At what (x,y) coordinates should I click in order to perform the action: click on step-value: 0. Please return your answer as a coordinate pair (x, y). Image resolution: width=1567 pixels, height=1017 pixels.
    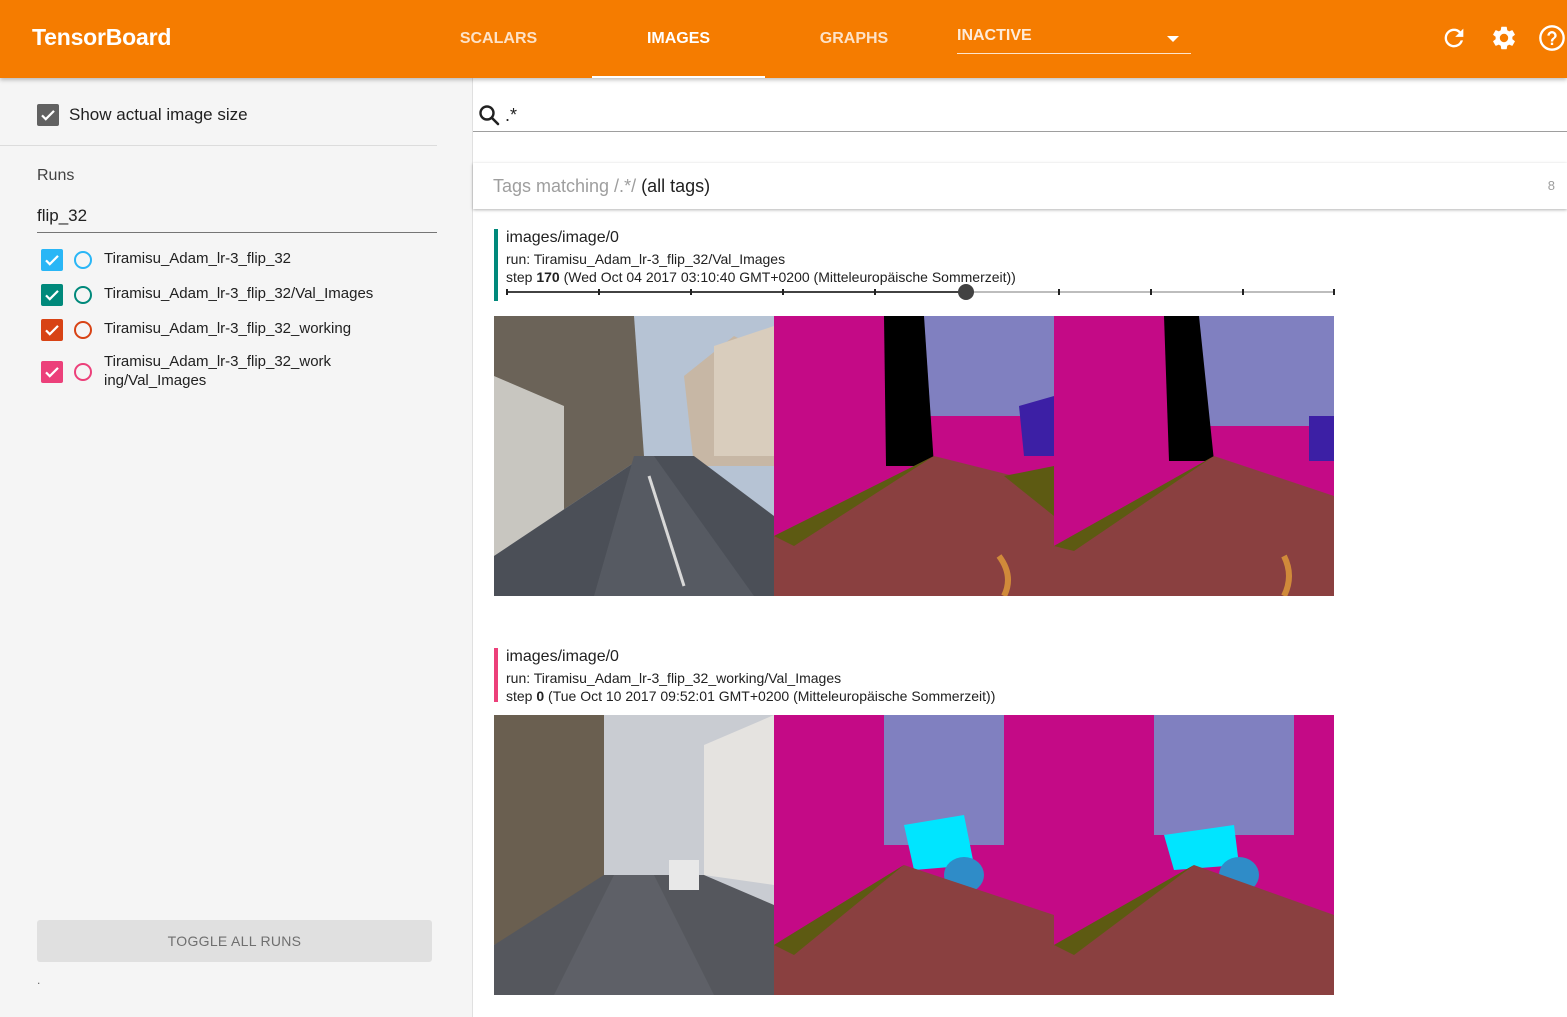
    Looking at the image, I should click on (540, 696).